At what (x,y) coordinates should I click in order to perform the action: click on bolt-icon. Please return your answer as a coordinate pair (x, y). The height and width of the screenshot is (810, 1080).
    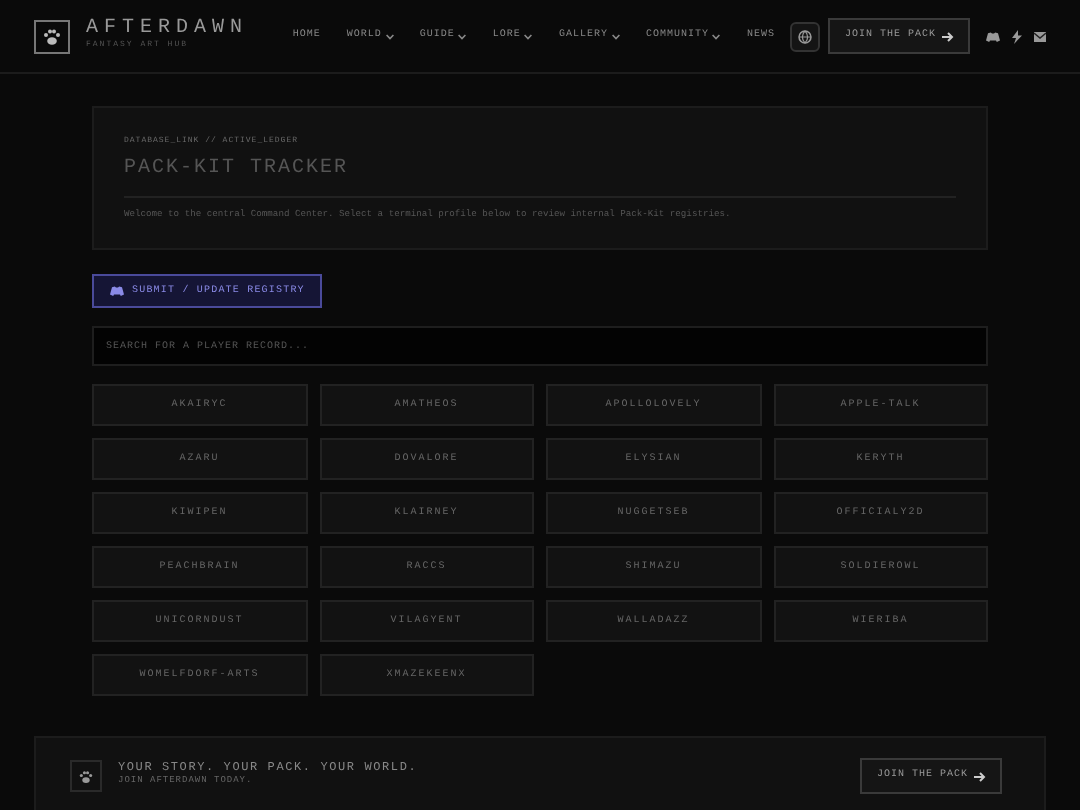
    Looking at the image, I should click on (1017, 36).